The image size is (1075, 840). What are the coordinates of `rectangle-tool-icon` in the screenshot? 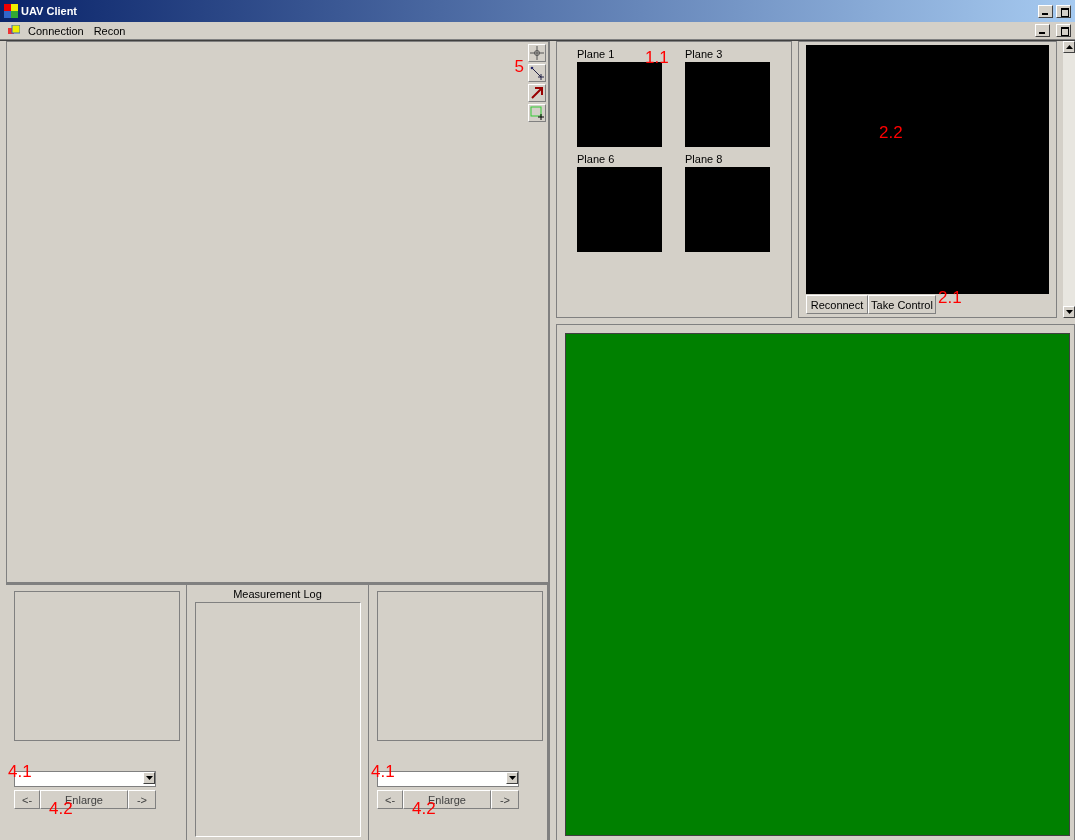 It's located at (537, 113).